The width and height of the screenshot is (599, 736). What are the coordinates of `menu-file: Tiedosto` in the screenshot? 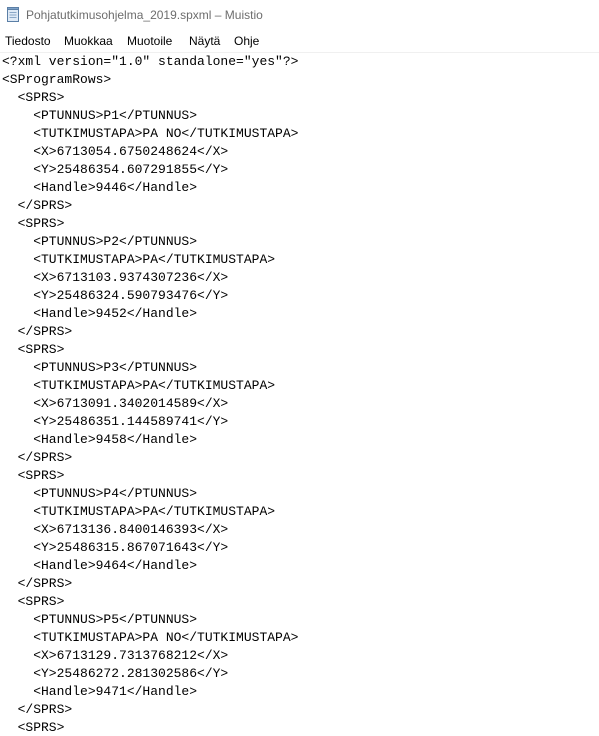 It's located at (28, 41).